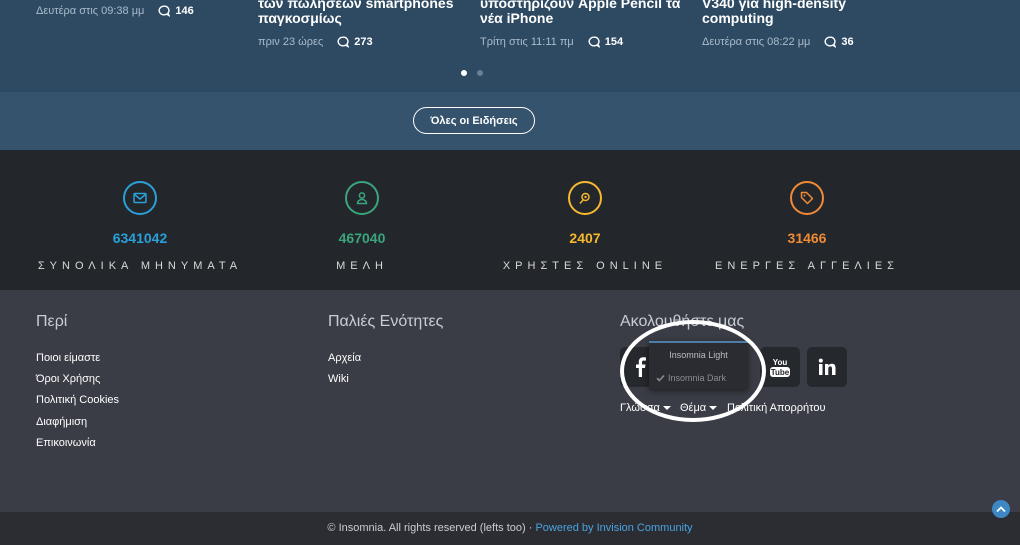 The image size is (1020, 545). Describe the element at coordinates (807, 198) in the screenshot. I see `tag-icon` at that location.